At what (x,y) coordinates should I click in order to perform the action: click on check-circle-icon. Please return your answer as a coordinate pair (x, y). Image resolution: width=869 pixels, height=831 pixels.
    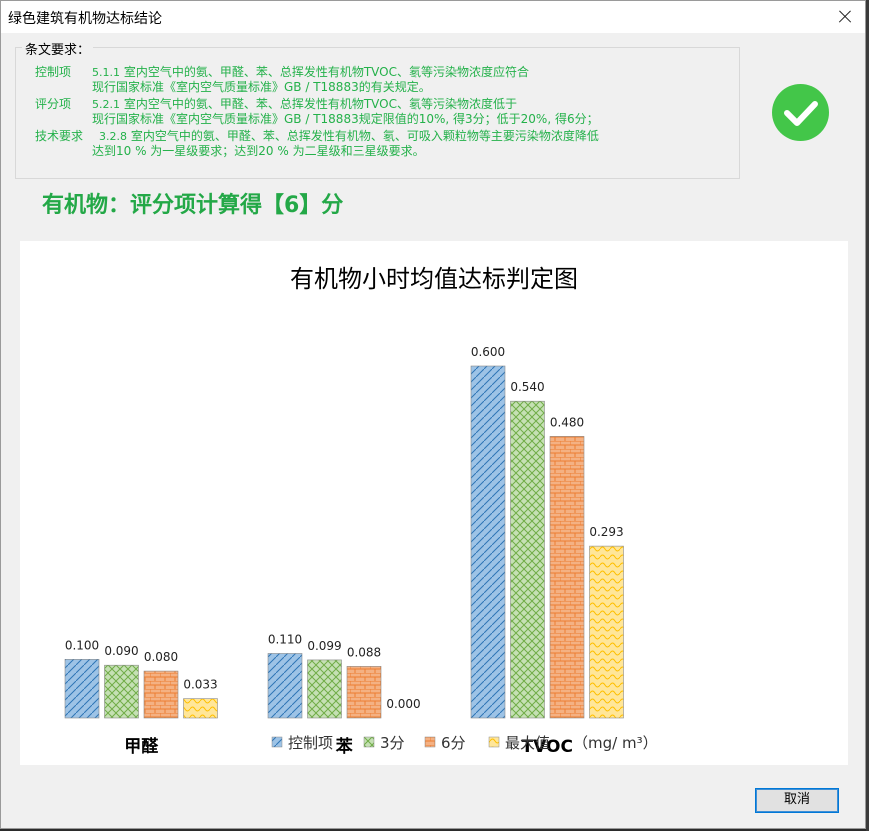
    Looking at the image, I should click on (800, 112).